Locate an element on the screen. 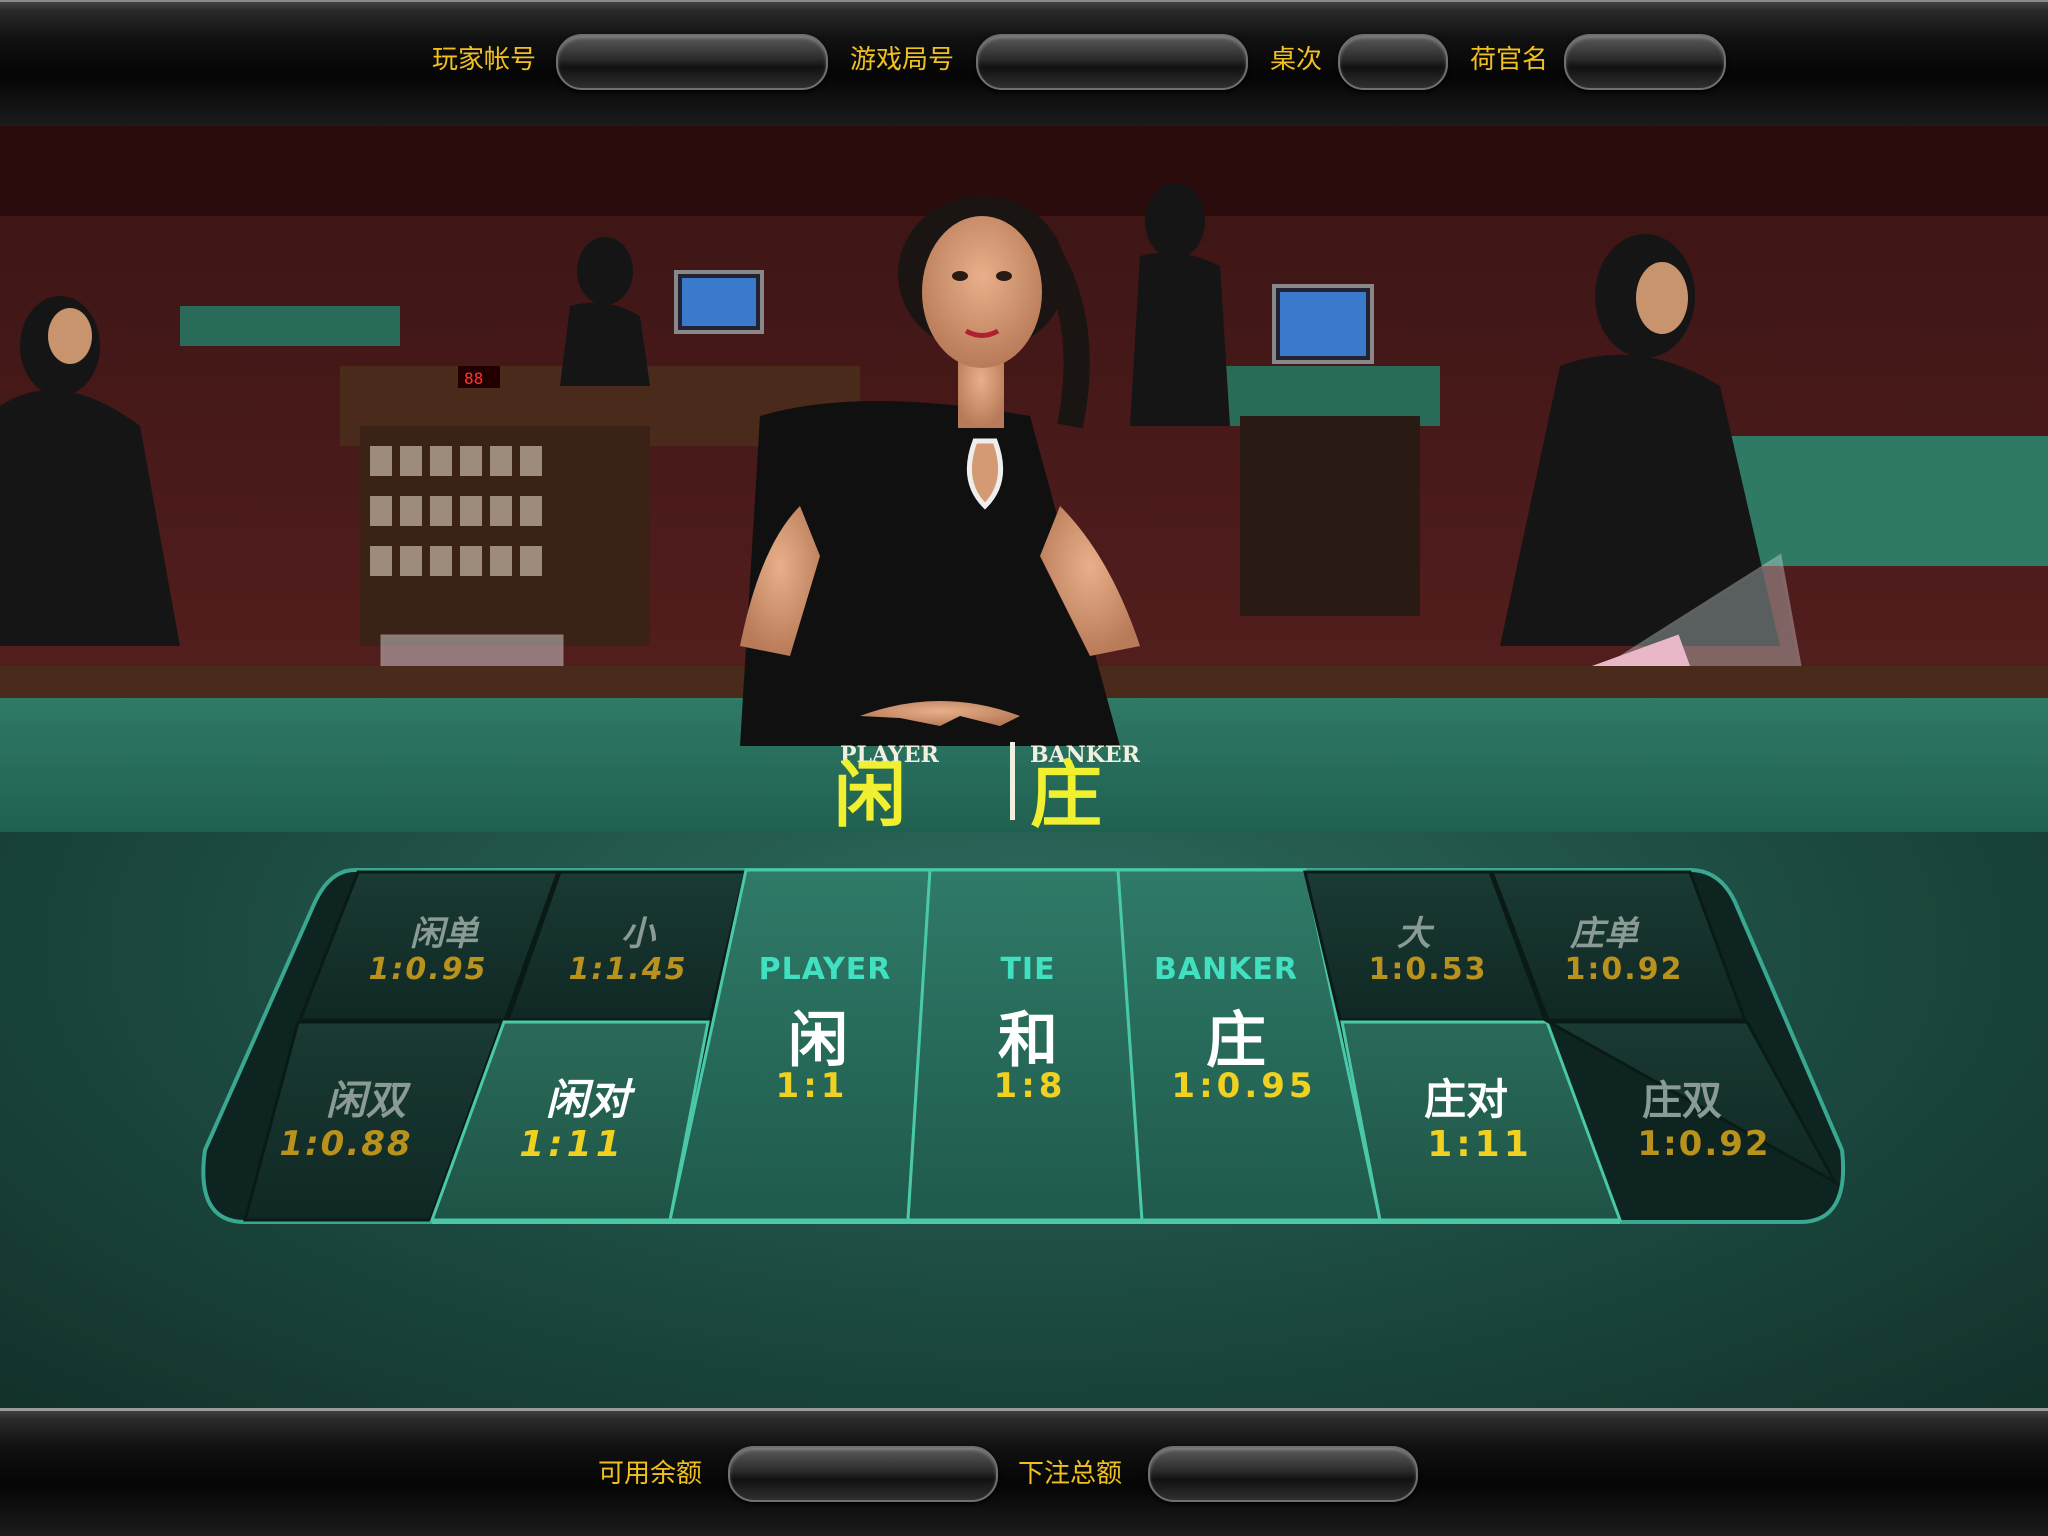 The image size is (2048, 1536). big-odds: 1:0.53 is located at coordinates (1428, 969).